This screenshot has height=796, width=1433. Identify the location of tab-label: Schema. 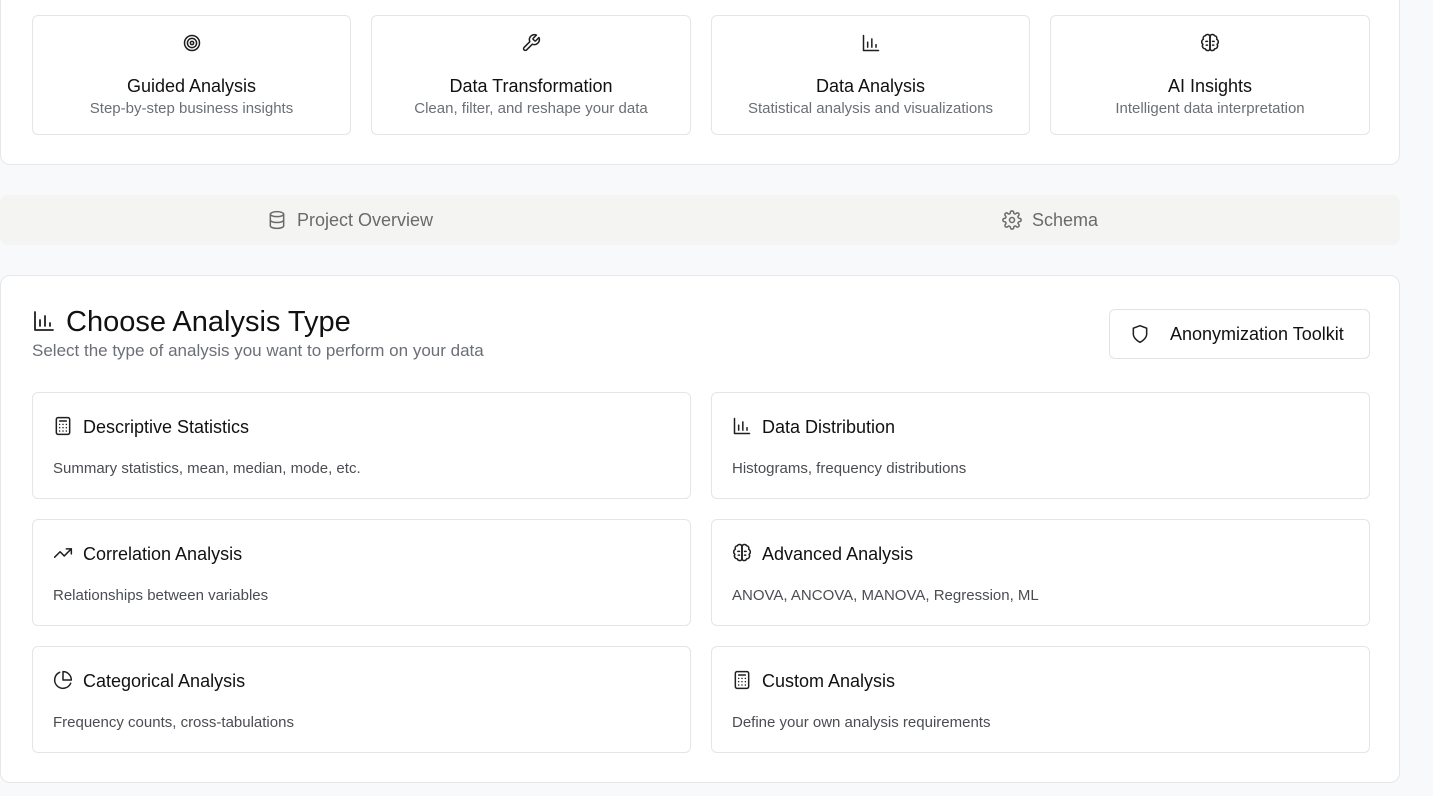
(1065, 219).